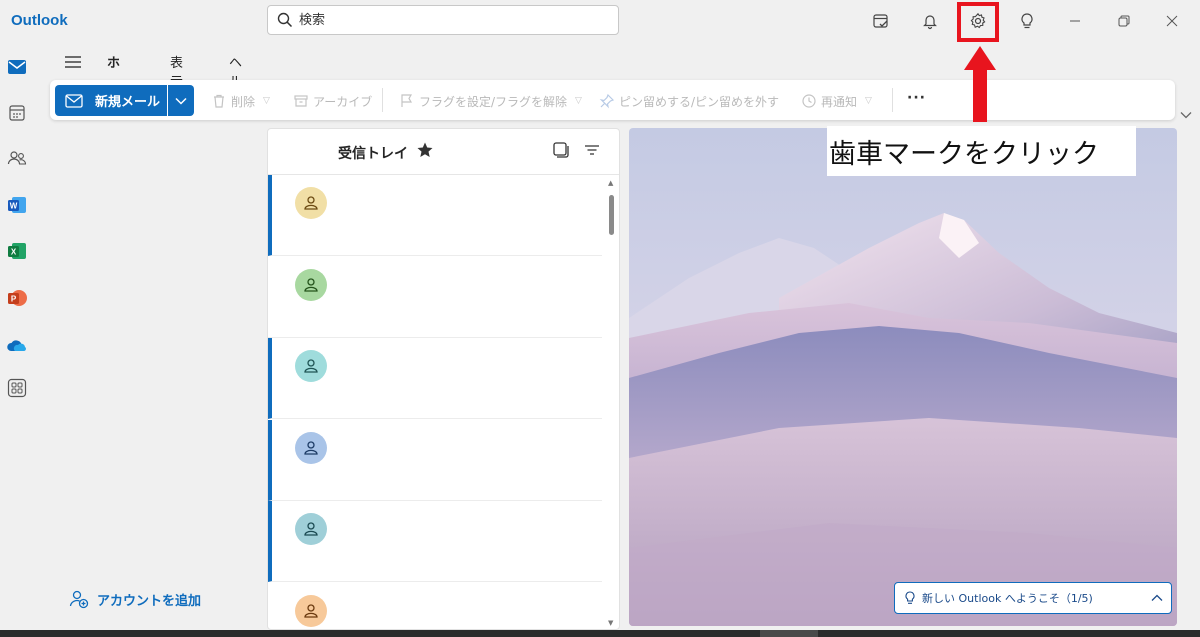 Image resolution: width=1200 pixels, height=637 pixels. What do you see at coordinates (699, 101) in the screenshot?
I see `pin-label: ピン留めする/ピン留めを外す` at bounding box center [699, 101].